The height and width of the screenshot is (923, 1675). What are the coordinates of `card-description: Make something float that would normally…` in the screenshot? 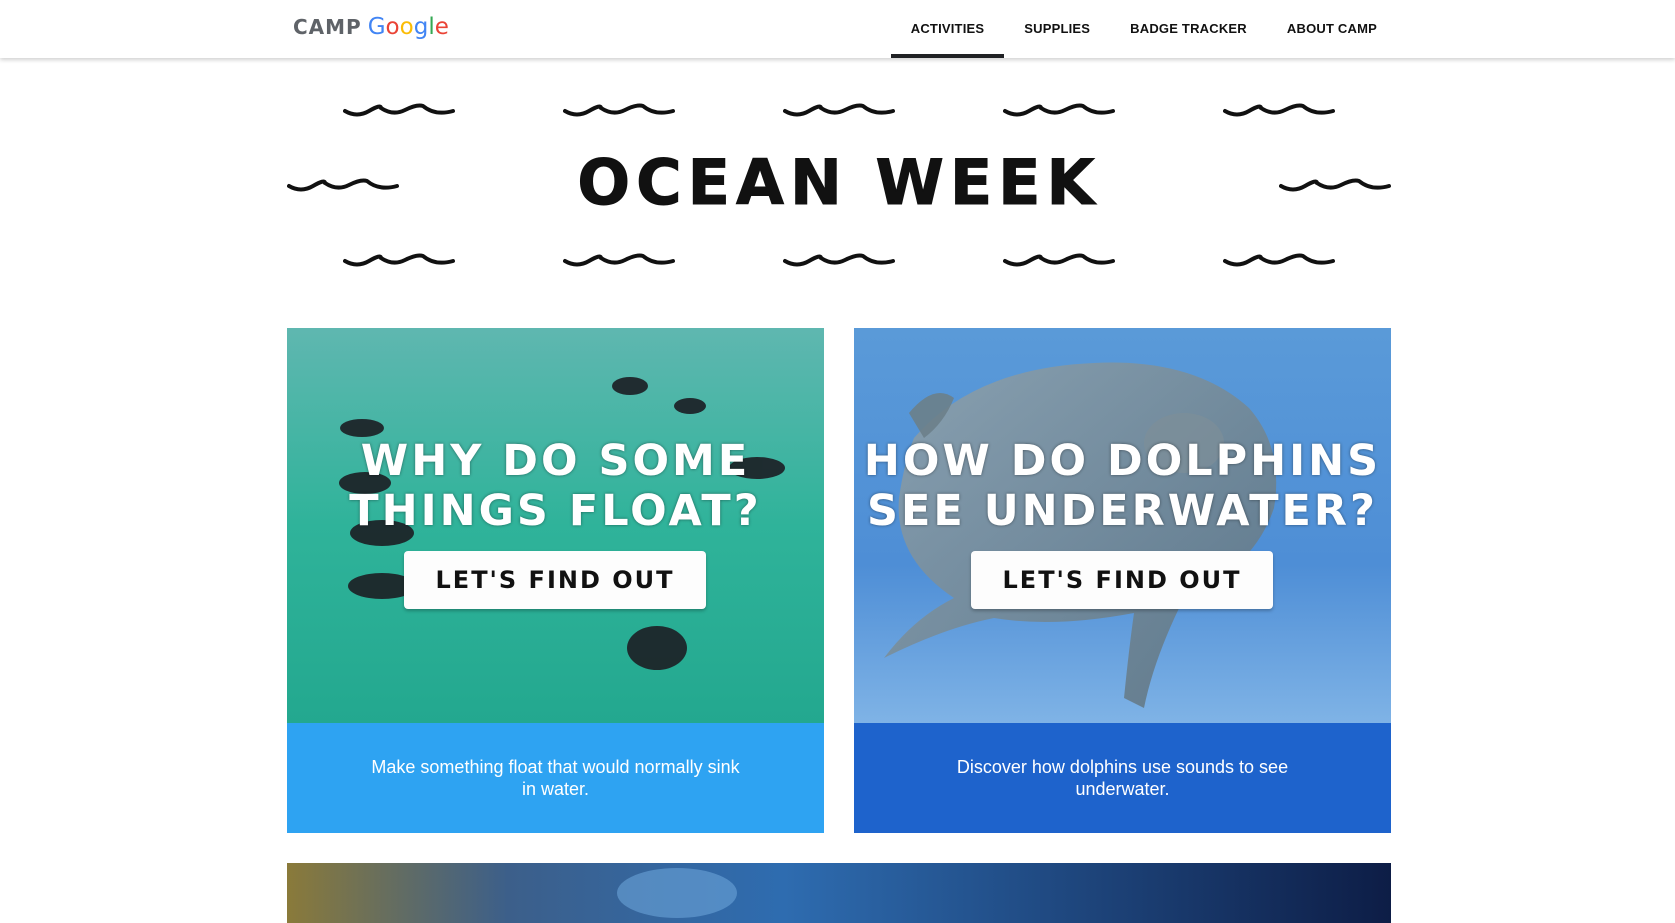 It's located at (555, 778).